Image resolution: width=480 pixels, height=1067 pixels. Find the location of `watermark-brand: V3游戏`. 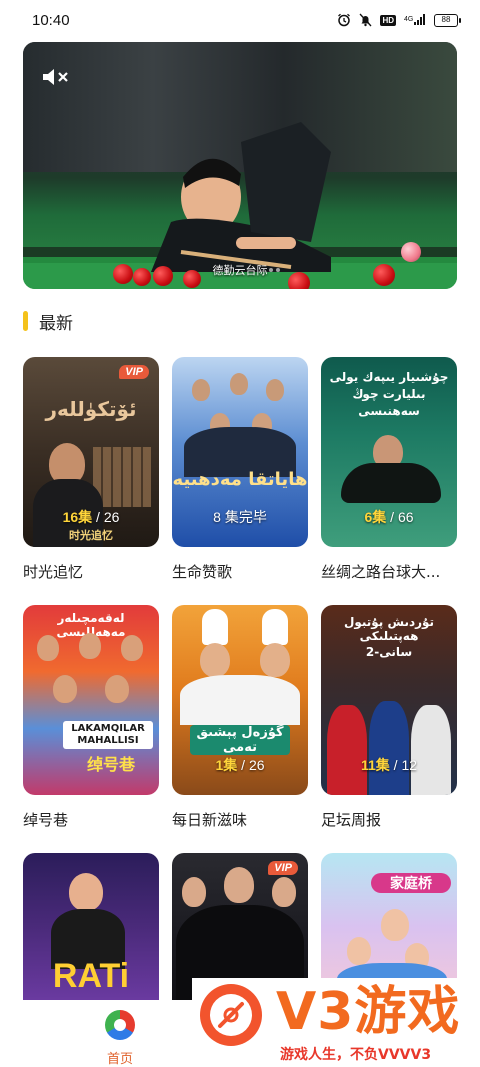

watermark-brand: V3游戏 is located at coordinates (368, 1012).